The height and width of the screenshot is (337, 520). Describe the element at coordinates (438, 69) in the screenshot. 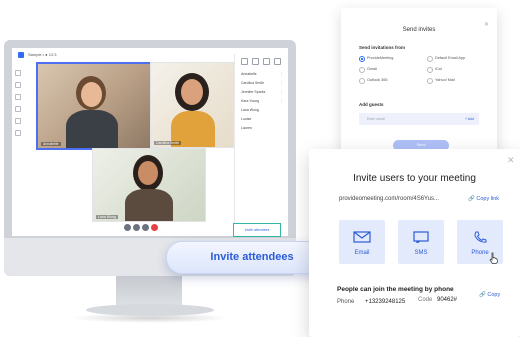

I see `option-label: iCal` at that location.